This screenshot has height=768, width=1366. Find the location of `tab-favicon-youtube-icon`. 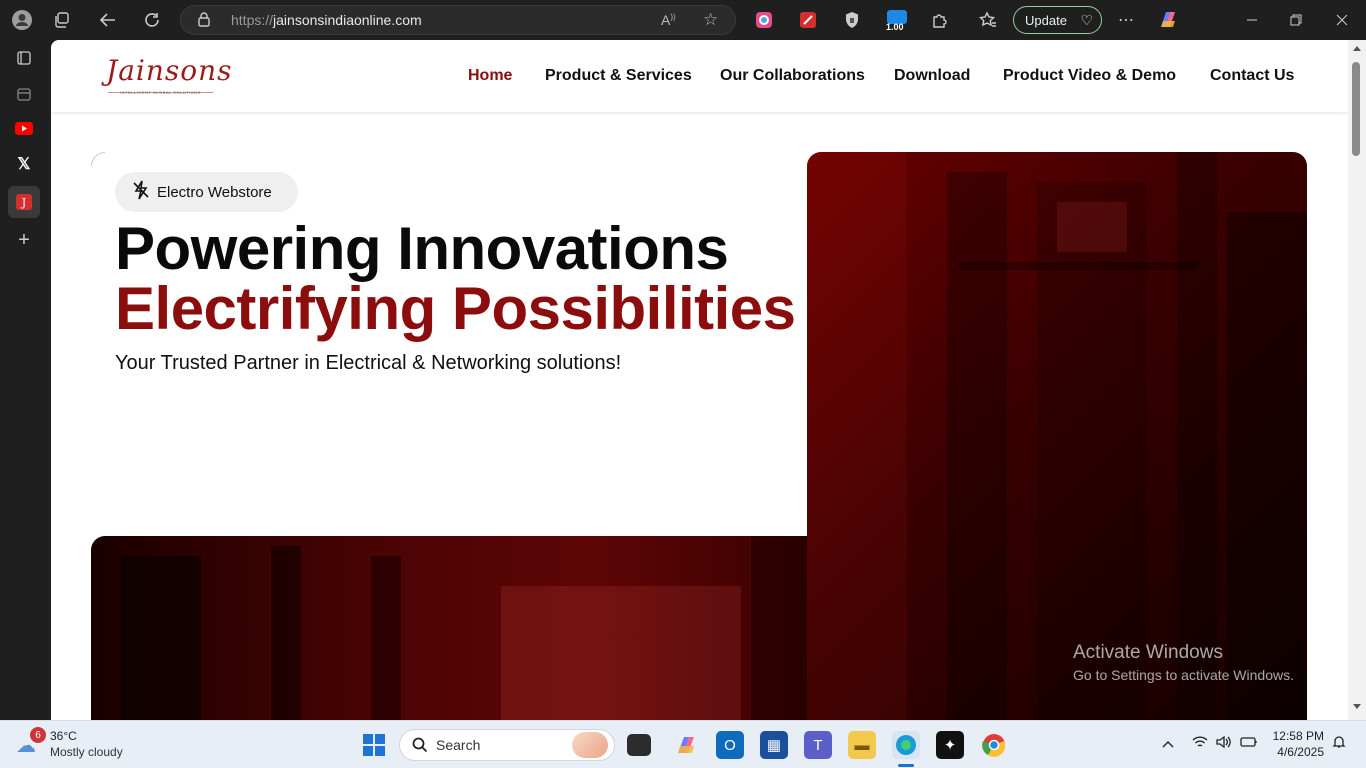

tab-favicon-youtube-icon is located at coordinates (24, 128).